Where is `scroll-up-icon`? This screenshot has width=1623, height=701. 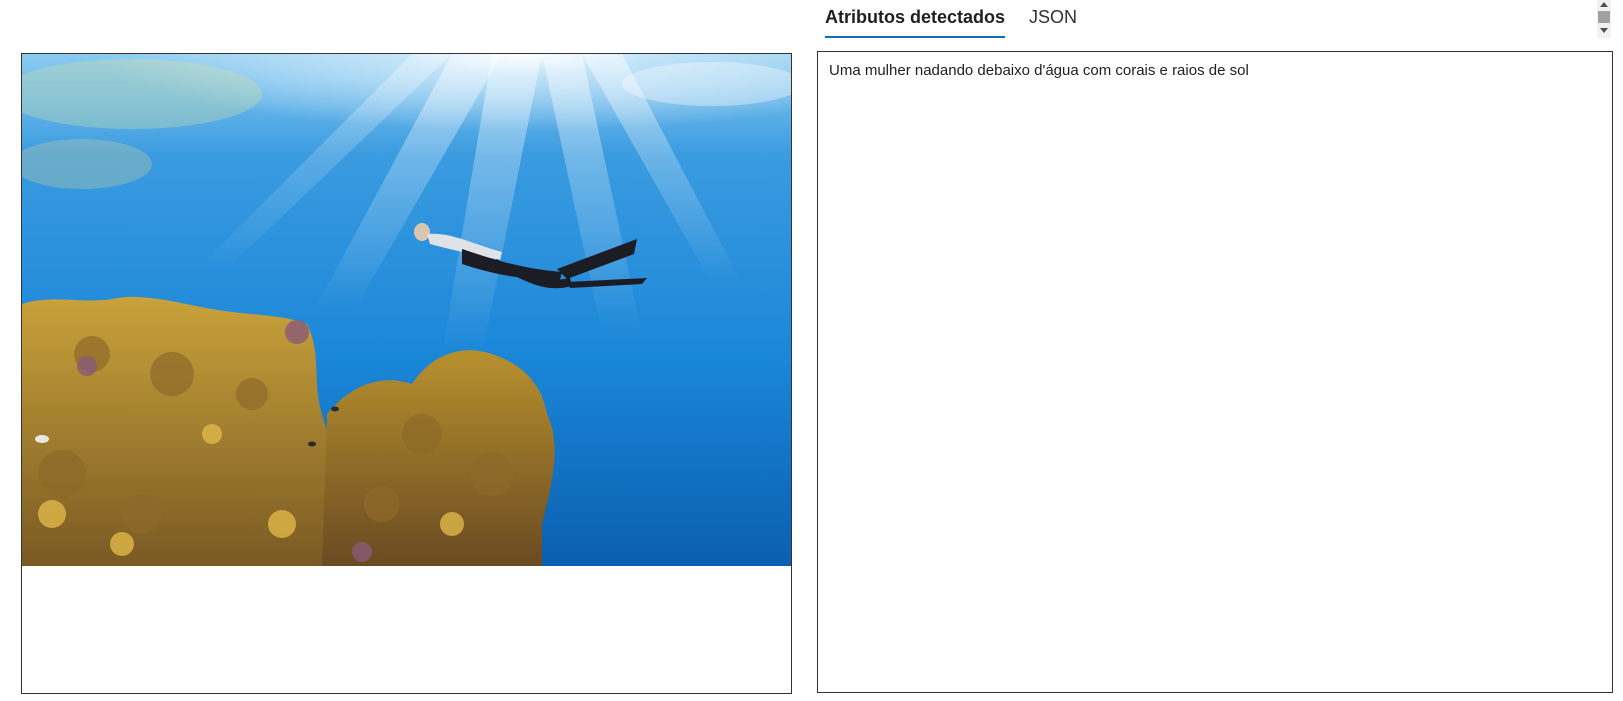
scroll-up-icon is located at coordinates (1604, 4).